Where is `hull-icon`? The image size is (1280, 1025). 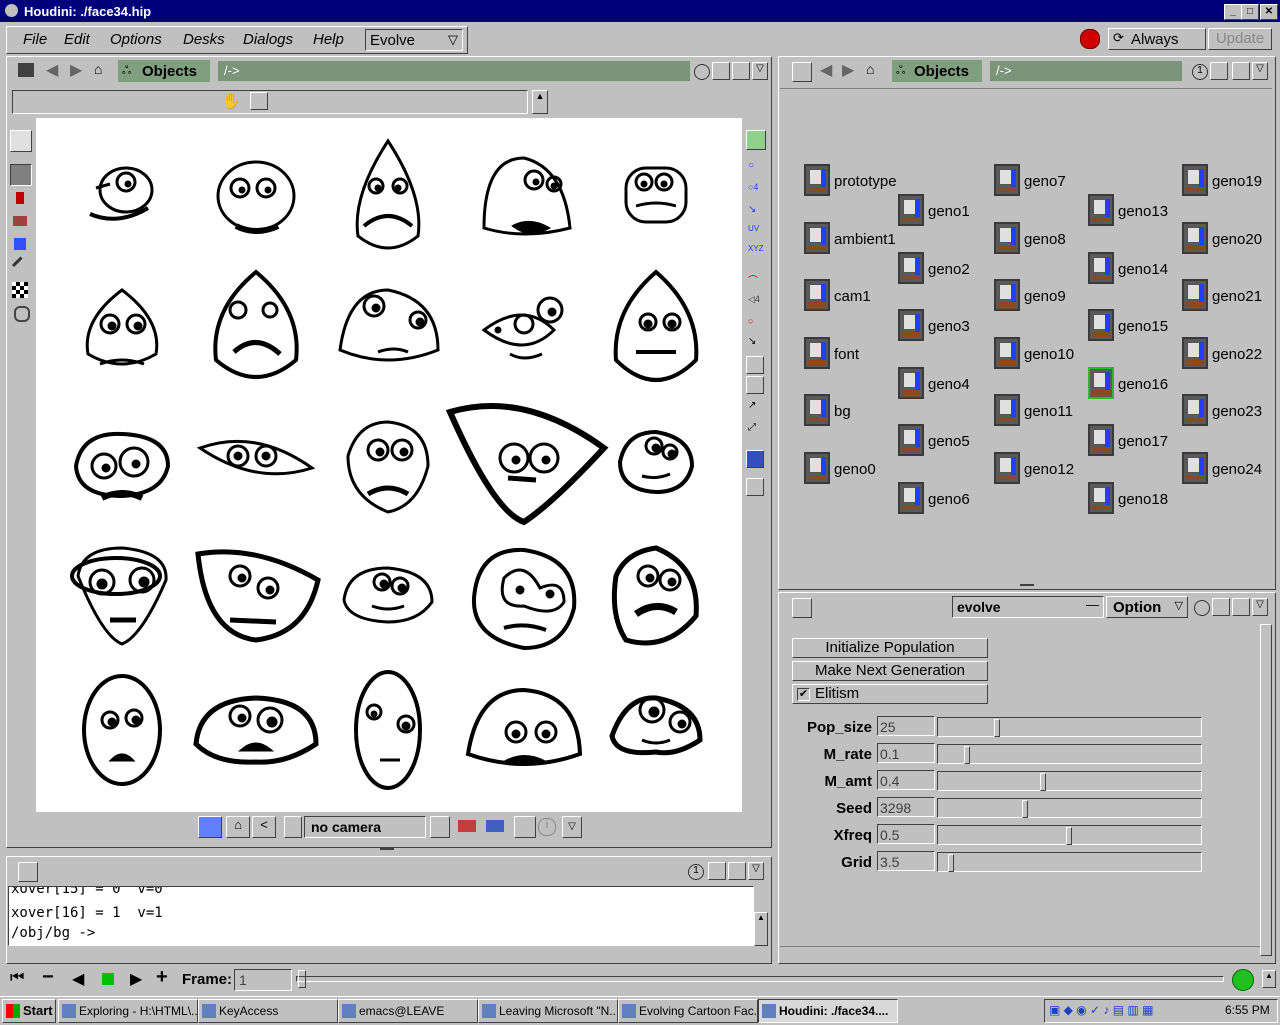
hull-icon is located at coordinates (755, 365).